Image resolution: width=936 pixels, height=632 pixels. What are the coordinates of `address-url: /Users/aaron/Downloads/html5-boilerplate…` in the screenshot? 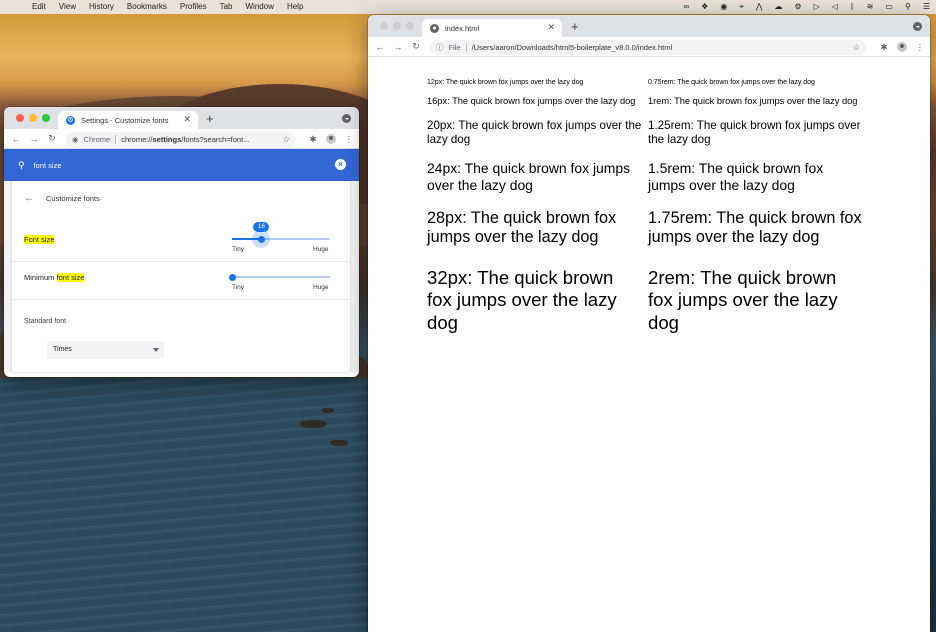 It's located at (572, 47).